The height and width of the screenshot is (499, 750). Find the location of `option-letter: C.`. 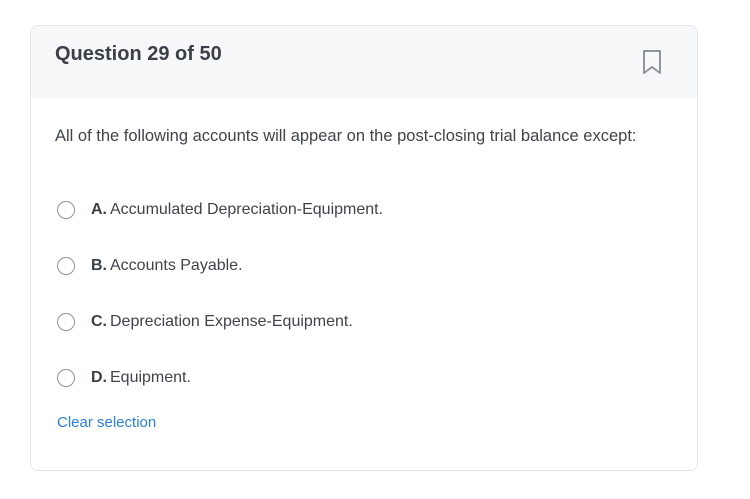

option-letter: C. is located at coordinates (99, 321).